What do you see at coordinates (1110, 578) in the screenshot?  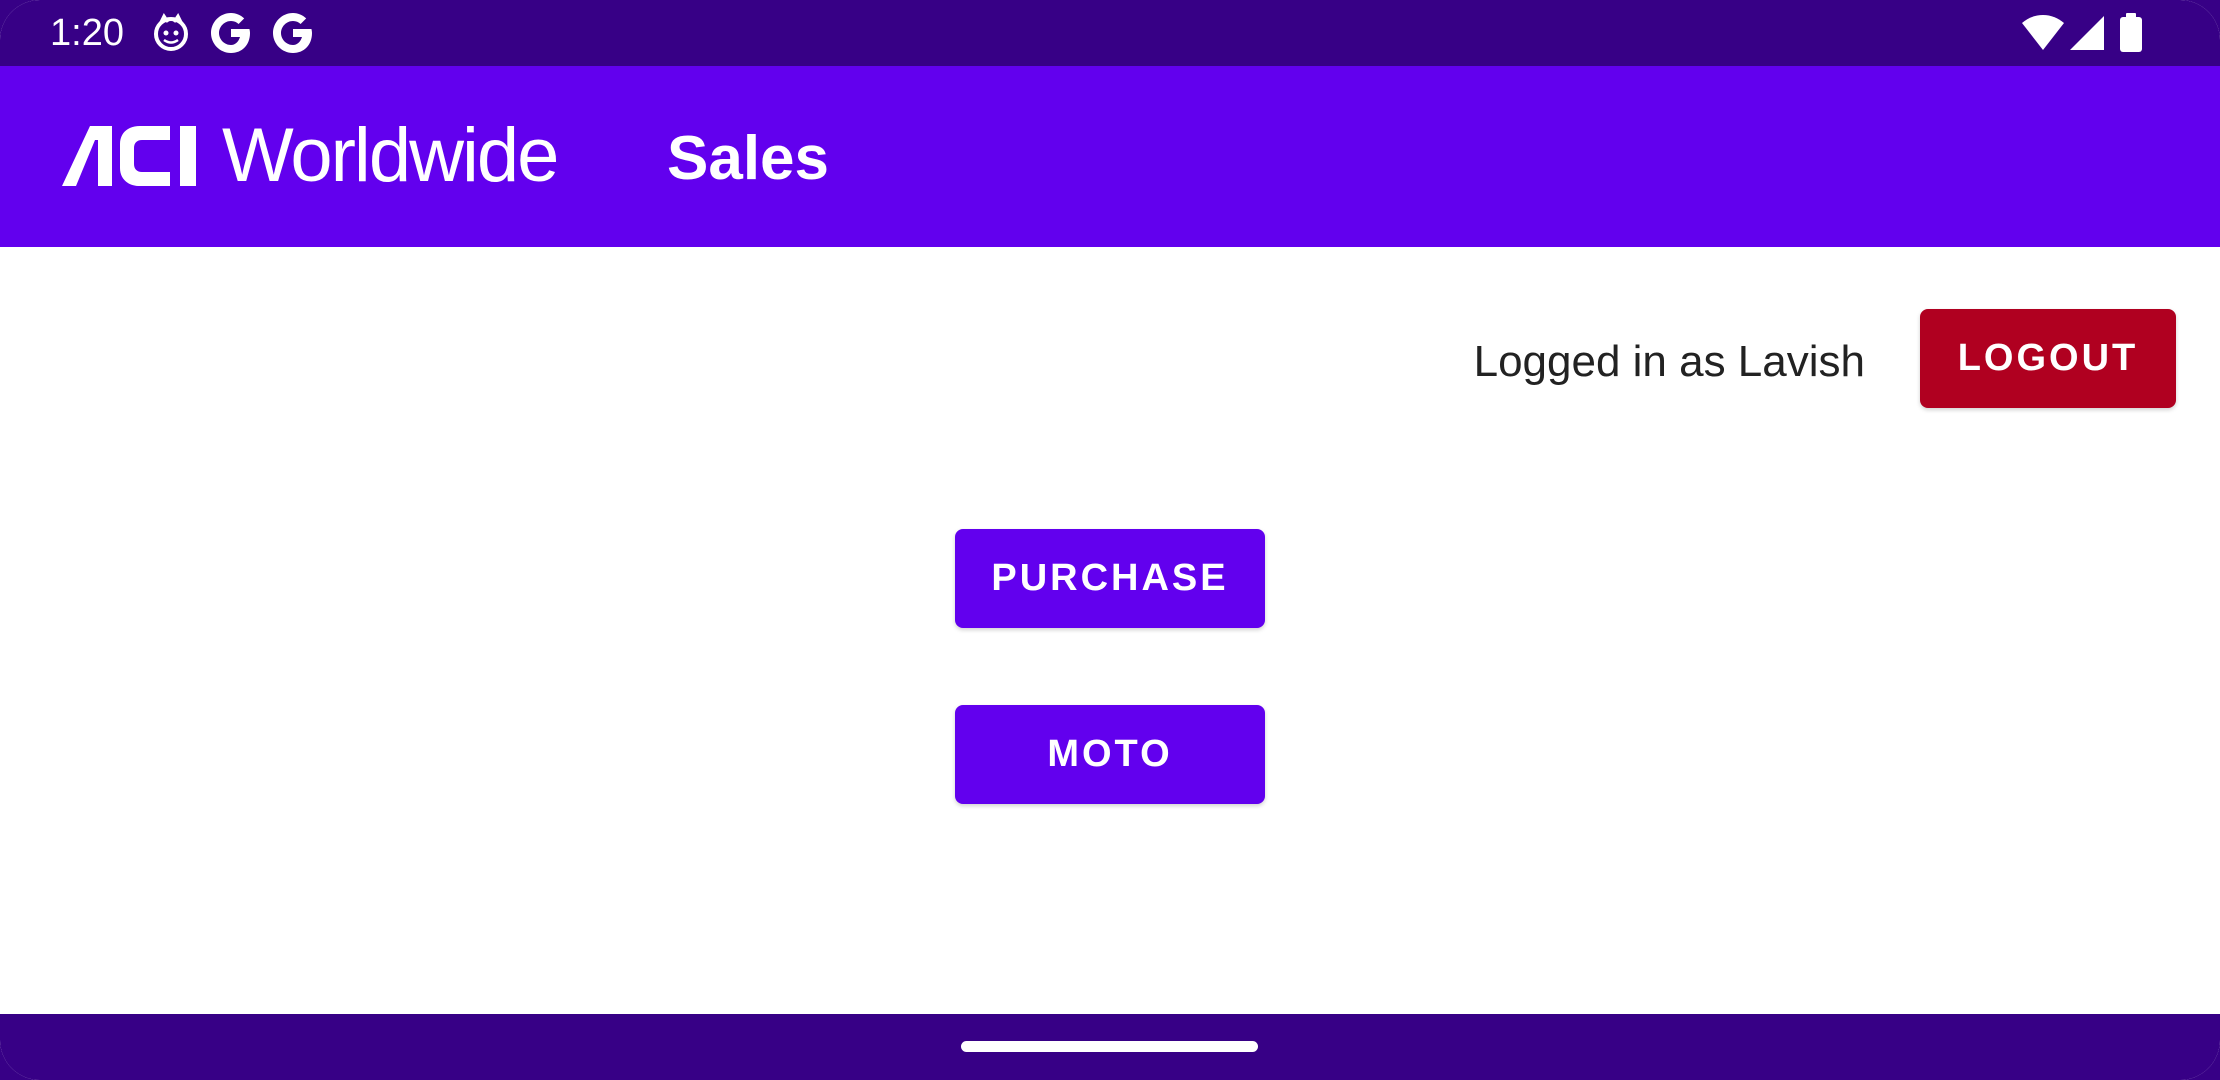 I see `purchase-button: PURCHASE` at bounding box center [1110, 578].